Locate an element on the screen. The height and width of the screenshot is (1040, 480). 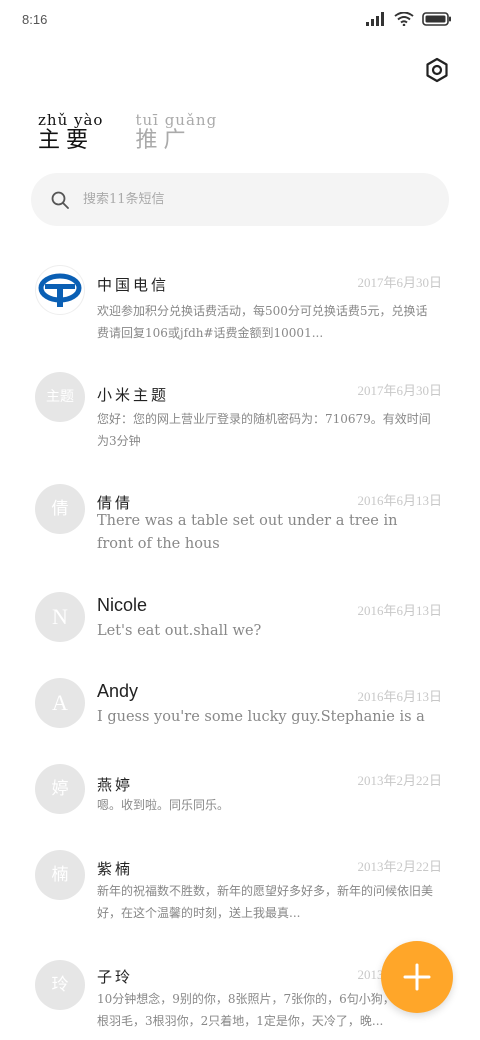
avatar-initials: N is located at coordinates (60, 616).